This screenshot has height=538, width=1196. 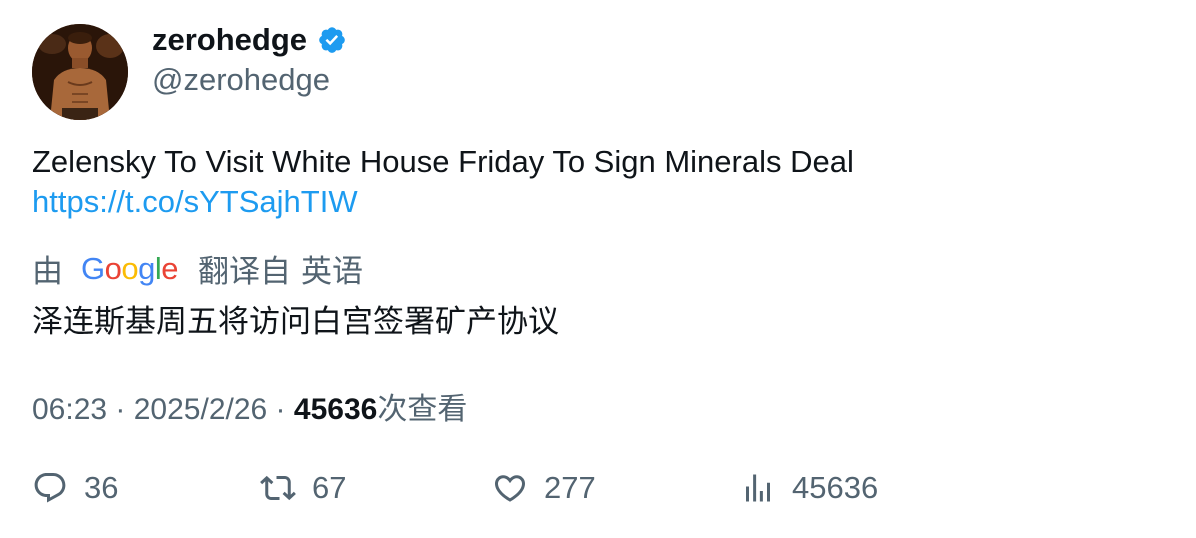 What do you see at coordinates (241, 80) in the screenshot?
I see `author-handle: @zerohedge` at bounding box center [241, 80].